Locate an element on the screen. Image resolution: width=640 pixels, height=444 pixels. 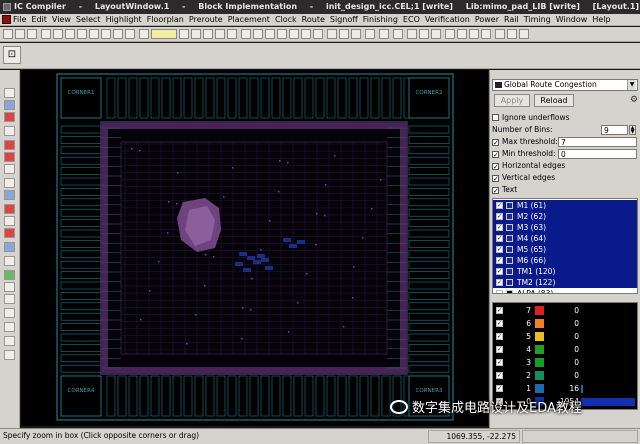
net-icon is located at coordinates (208, 34).